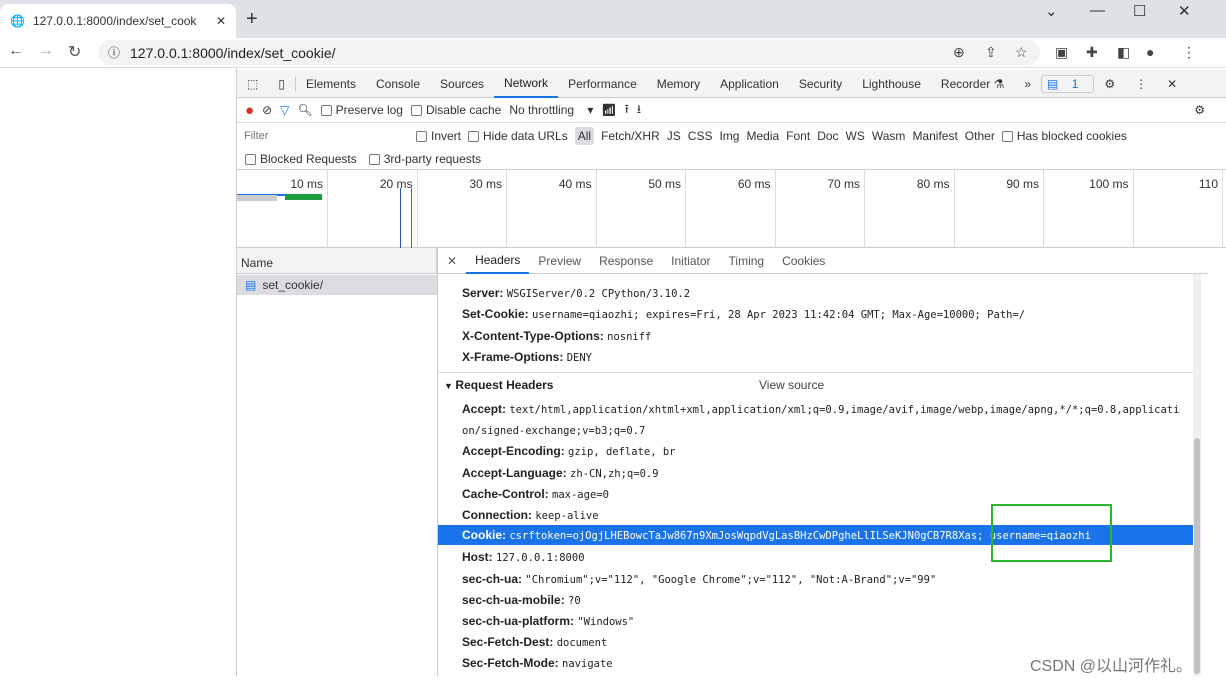 This screenshot has height=684, width=1226. I want to click on reload-button: ↻, so click(74, 52).